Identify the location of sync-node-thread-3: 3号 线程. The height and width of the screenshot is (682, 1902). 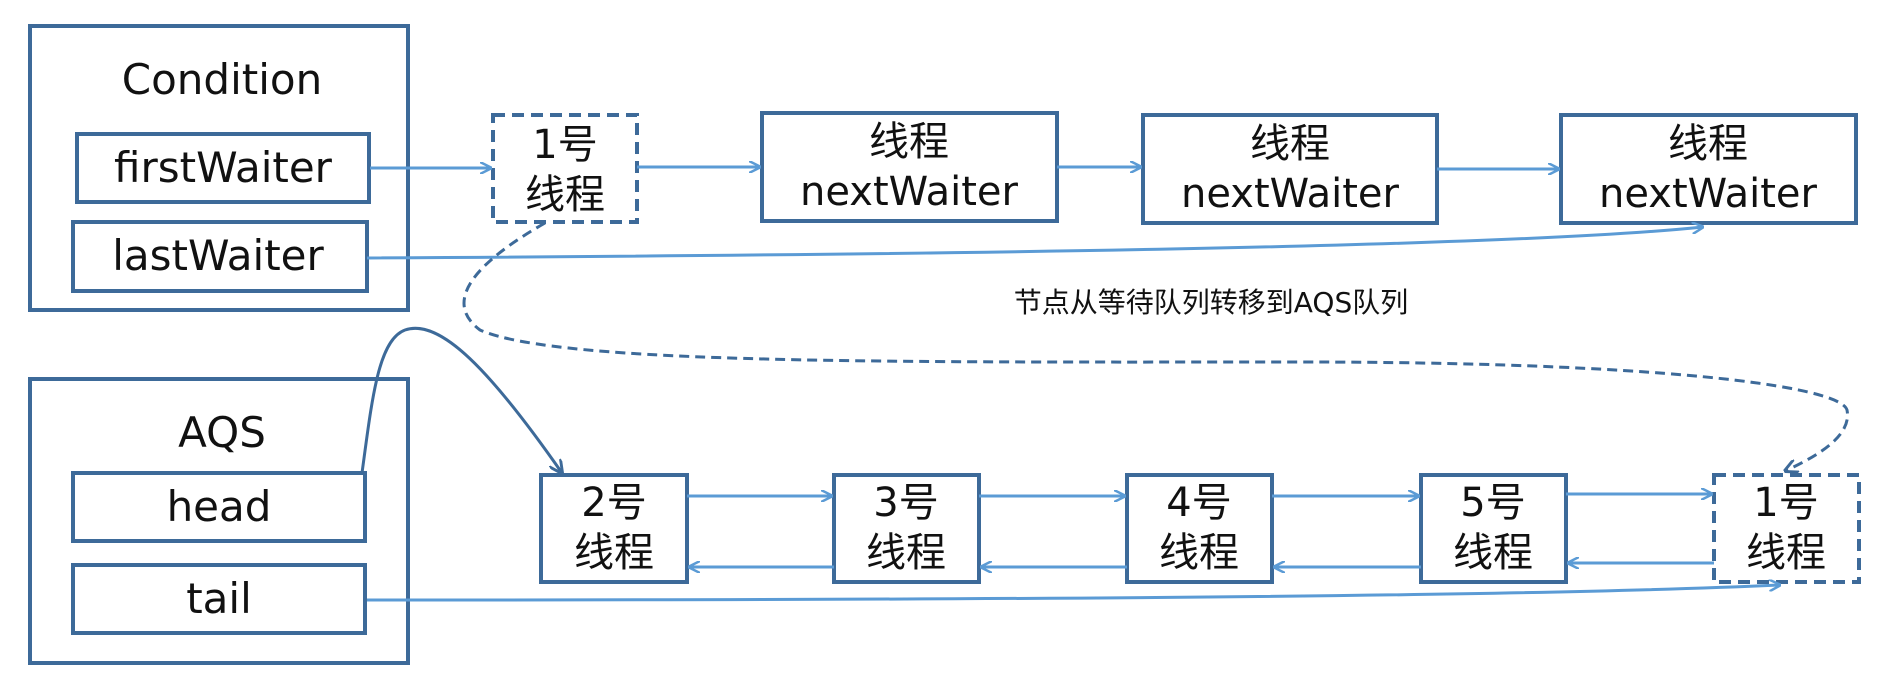
(906, 528).